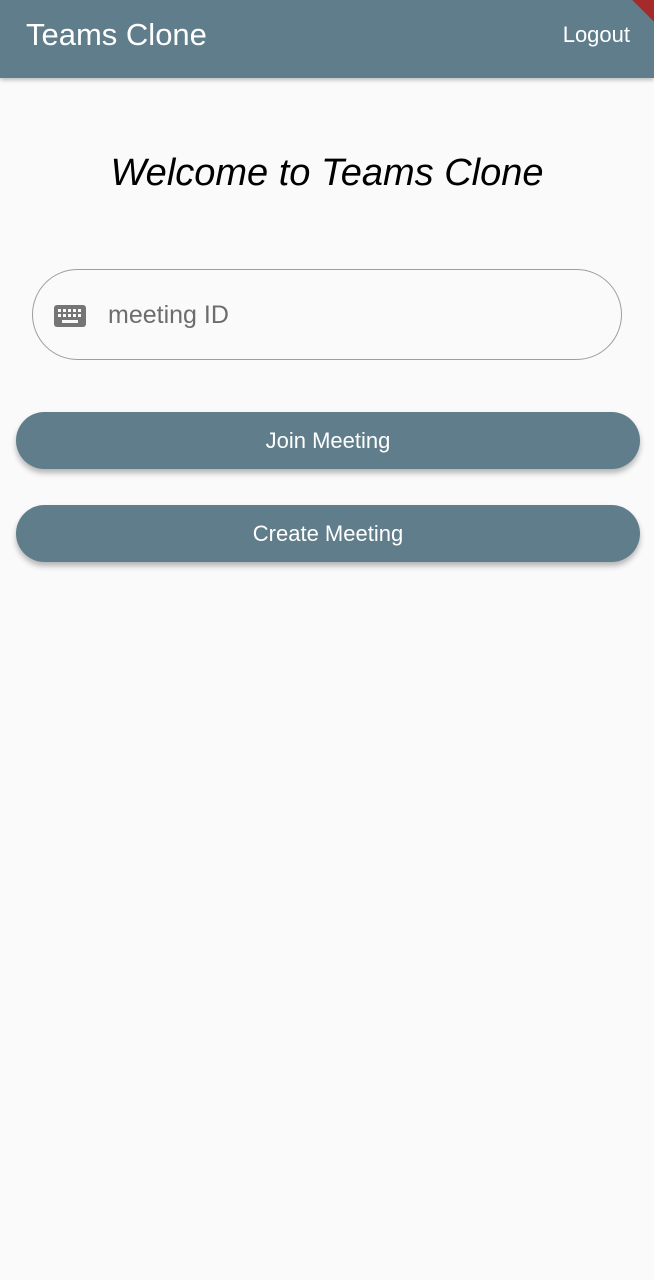  What do you see at coordinates (327, 173) in the screenshot?
I see `welcome-title: Welcome to Teams Clone` at bounding box center [327, 173].